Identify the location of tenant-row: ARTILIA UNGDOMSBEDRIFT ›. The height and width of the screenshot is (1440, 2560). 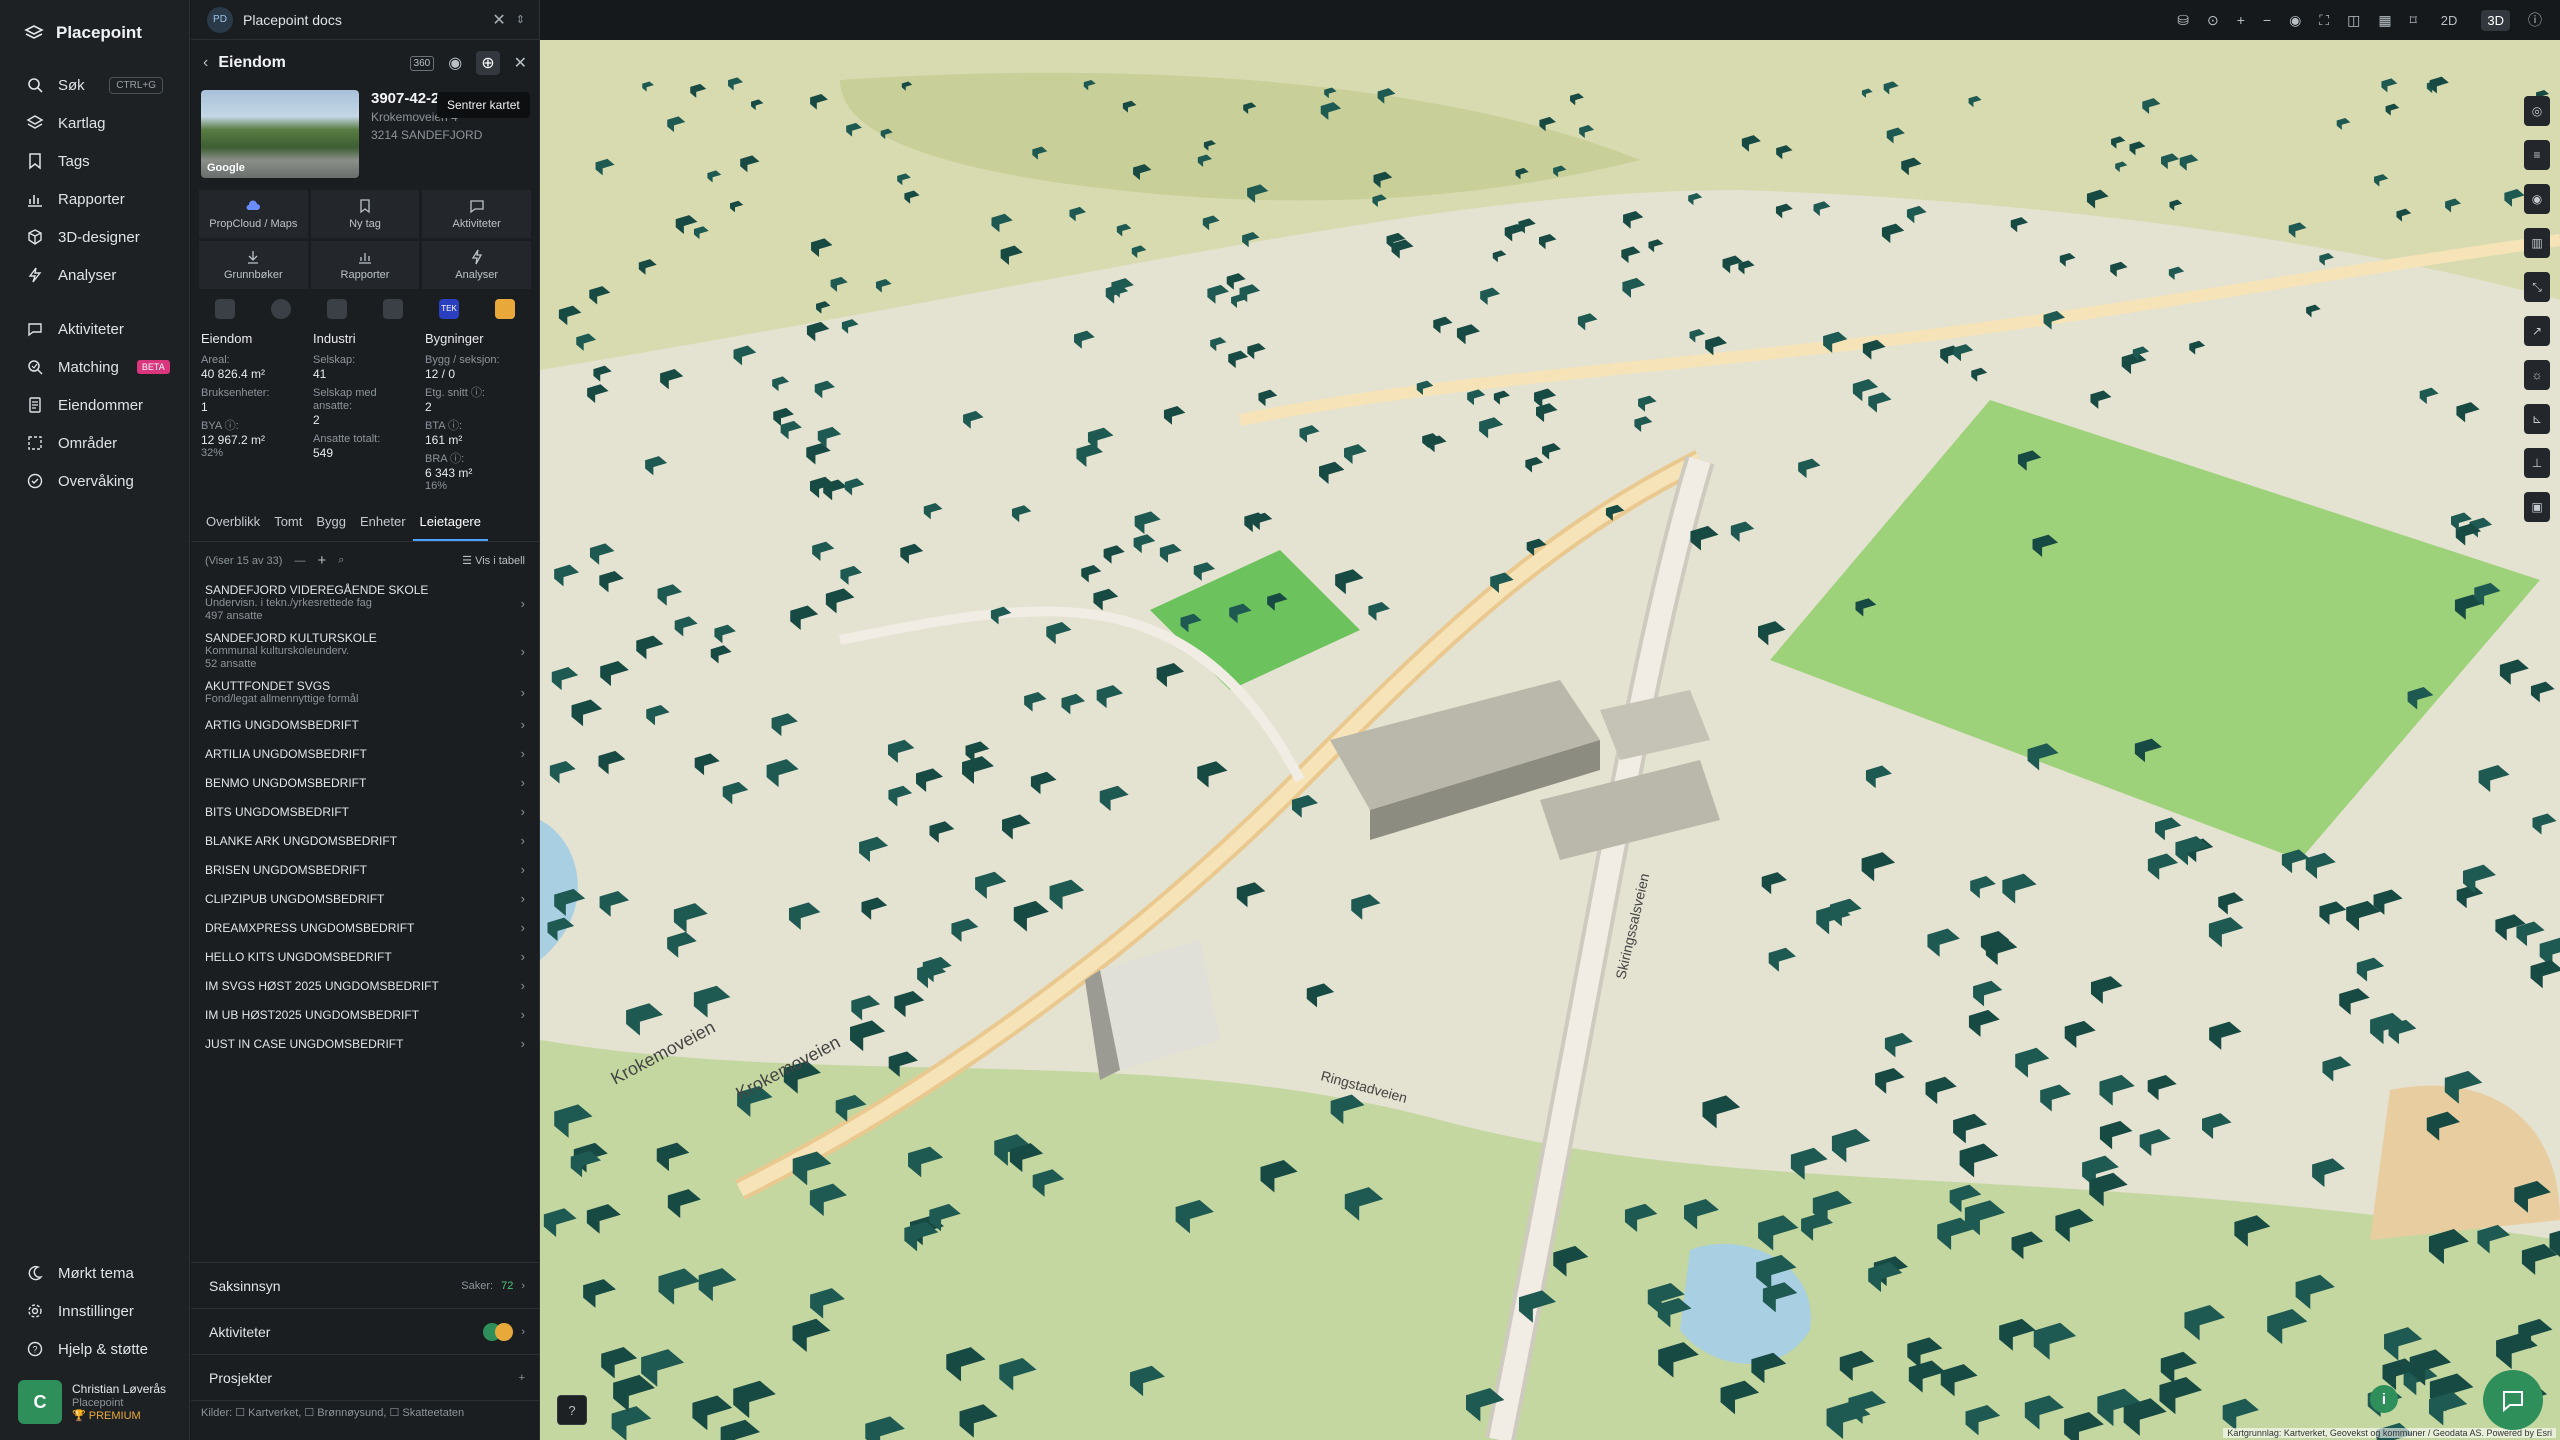
(365, 753).